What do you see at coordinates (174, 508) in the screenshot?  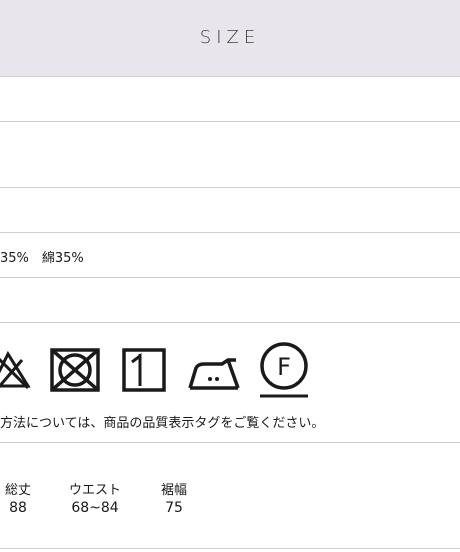 I see `size-value-hem: 75` at bounding box center [174, 508].